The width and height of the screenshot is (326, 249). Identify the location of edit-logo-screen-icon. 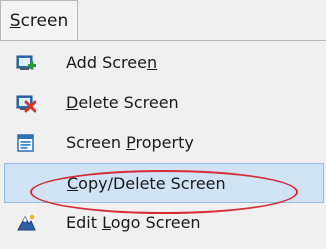
(26, 222).